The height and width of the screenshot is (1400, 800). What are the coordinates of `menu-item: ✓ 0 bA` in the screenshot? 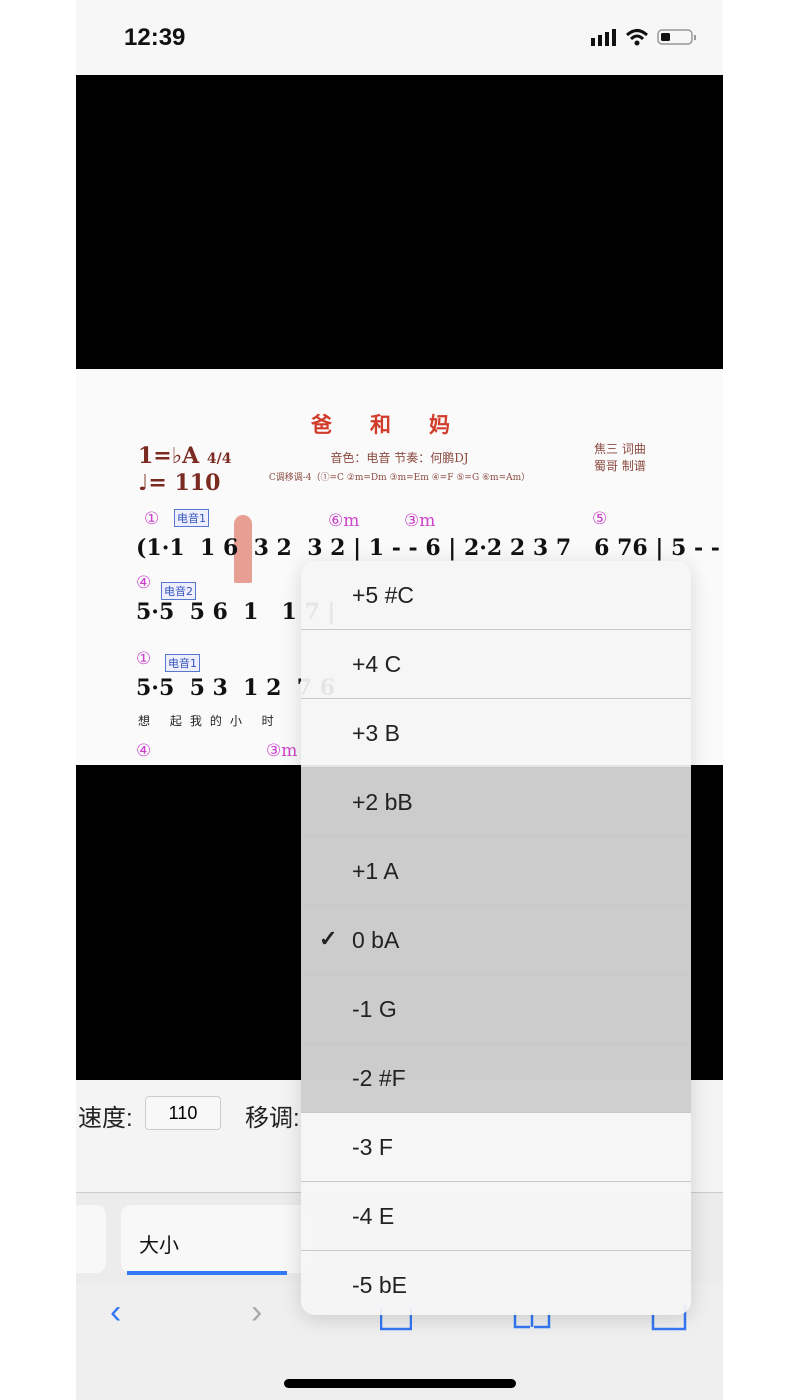 It's located at (496, 940).